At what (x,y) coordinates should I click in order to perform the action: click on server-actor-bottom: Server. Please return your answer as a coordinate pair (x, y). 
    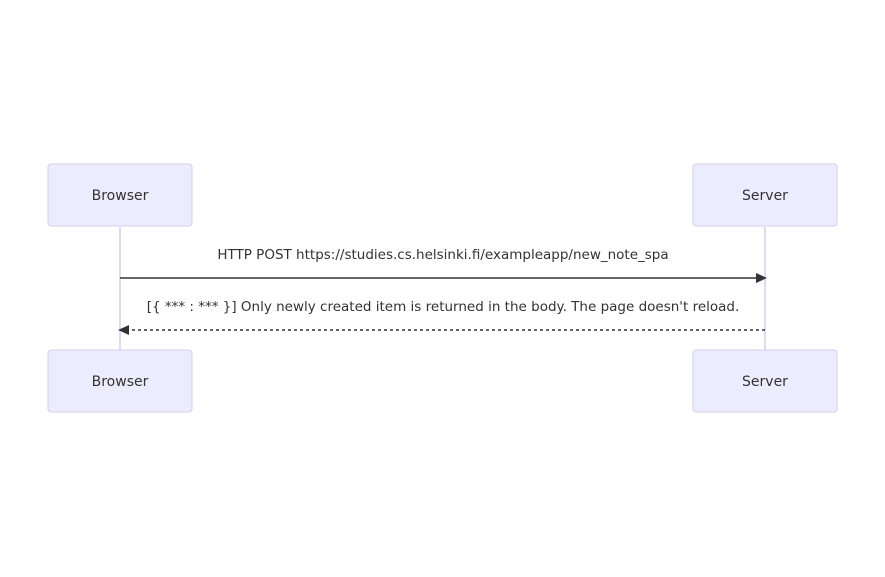
    Looking at the image, I should click on (765, 381).